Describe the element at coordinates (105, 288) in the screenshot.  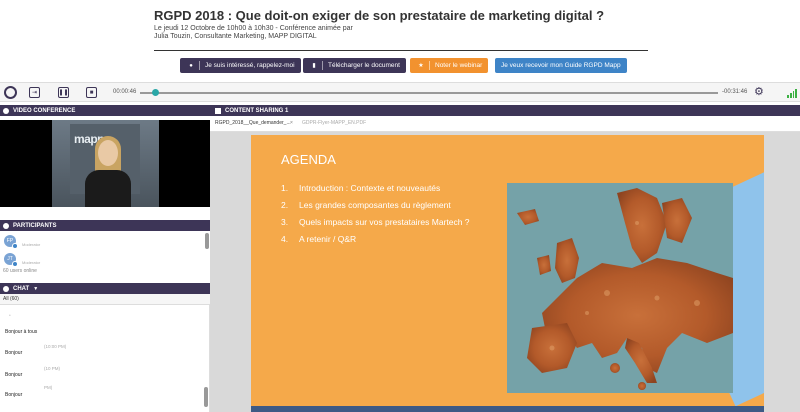
I see `chat-header: CHAT ▼` at that location.